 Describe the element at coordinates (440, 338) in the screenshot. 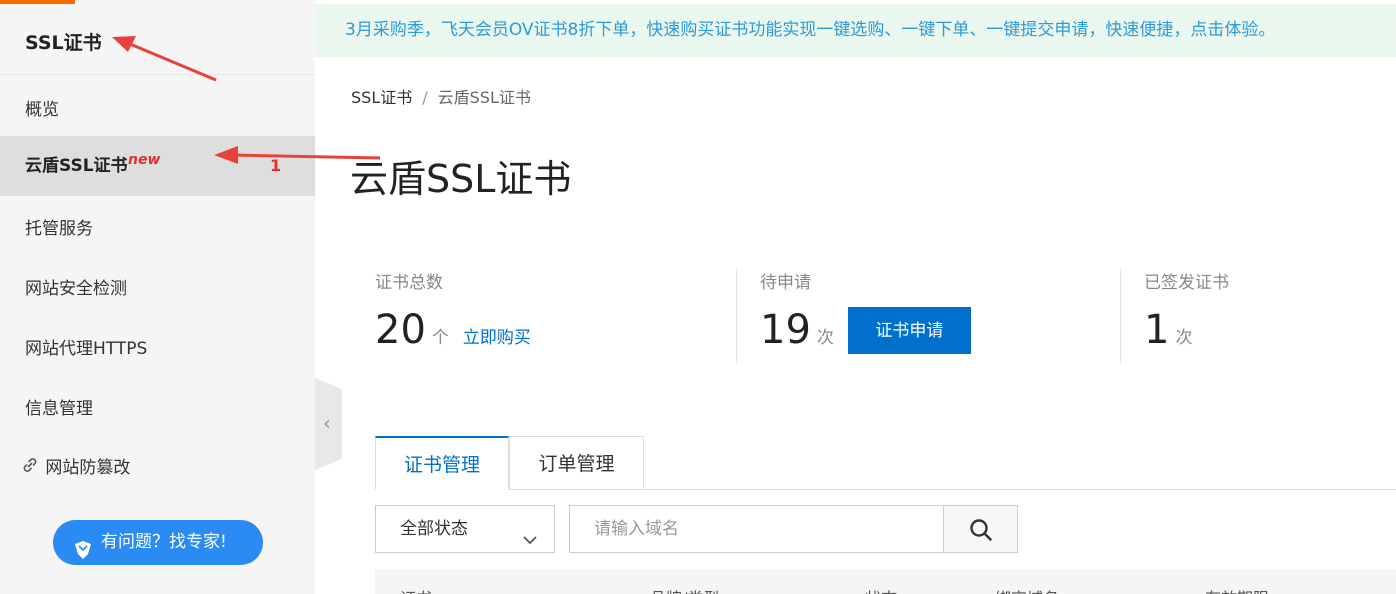

I see `stat-unit: 个` at that location.